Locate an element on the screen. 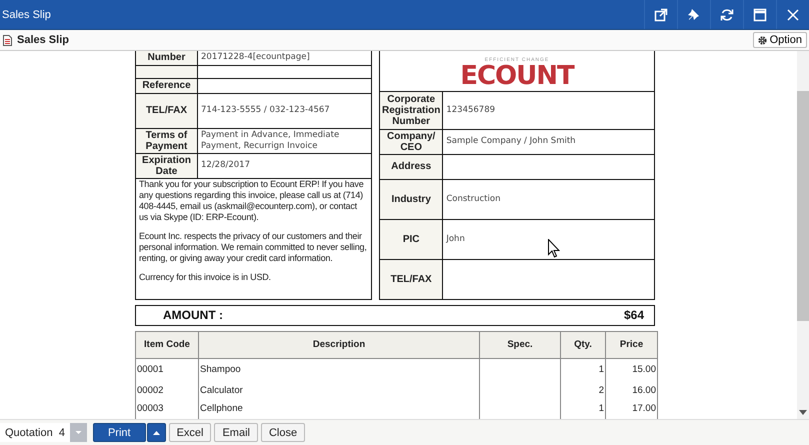 The width and height of the screenshot is (809, 445). column-header: Price is located at coordinates (632, 344).